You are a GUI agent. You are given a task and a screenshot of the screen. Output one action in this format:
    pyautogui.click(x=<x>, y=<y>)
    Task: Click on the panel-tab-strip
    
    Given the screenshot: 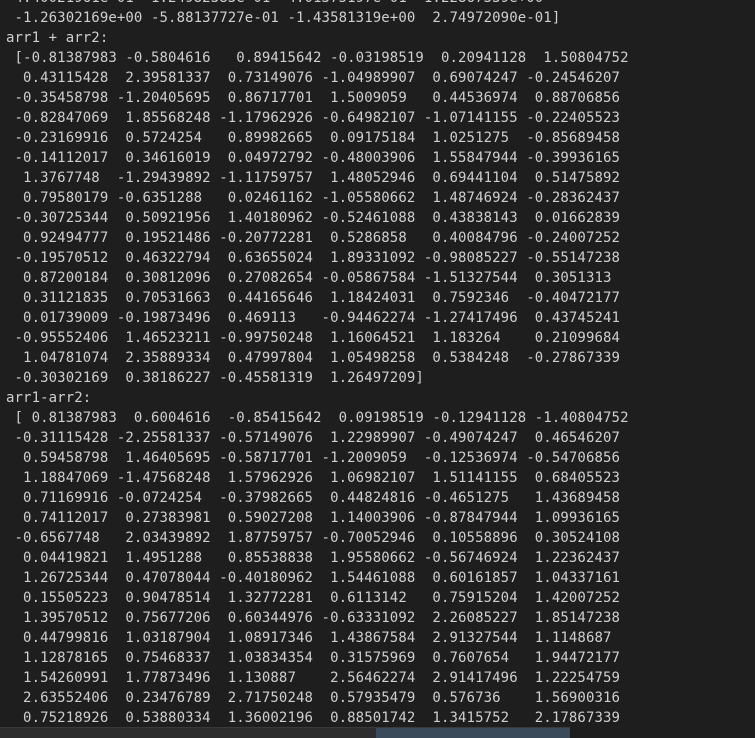 What is the action you would take?
    pyautogui.click(x=473, y=733)
    